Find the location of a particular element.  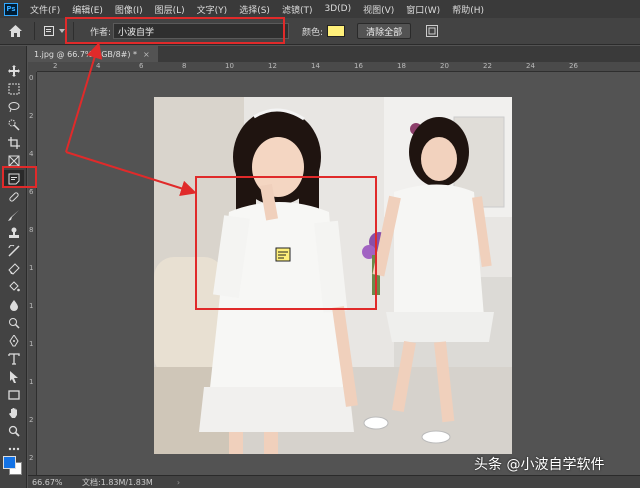

rectangle-tool is located at coordinates (13, 395).